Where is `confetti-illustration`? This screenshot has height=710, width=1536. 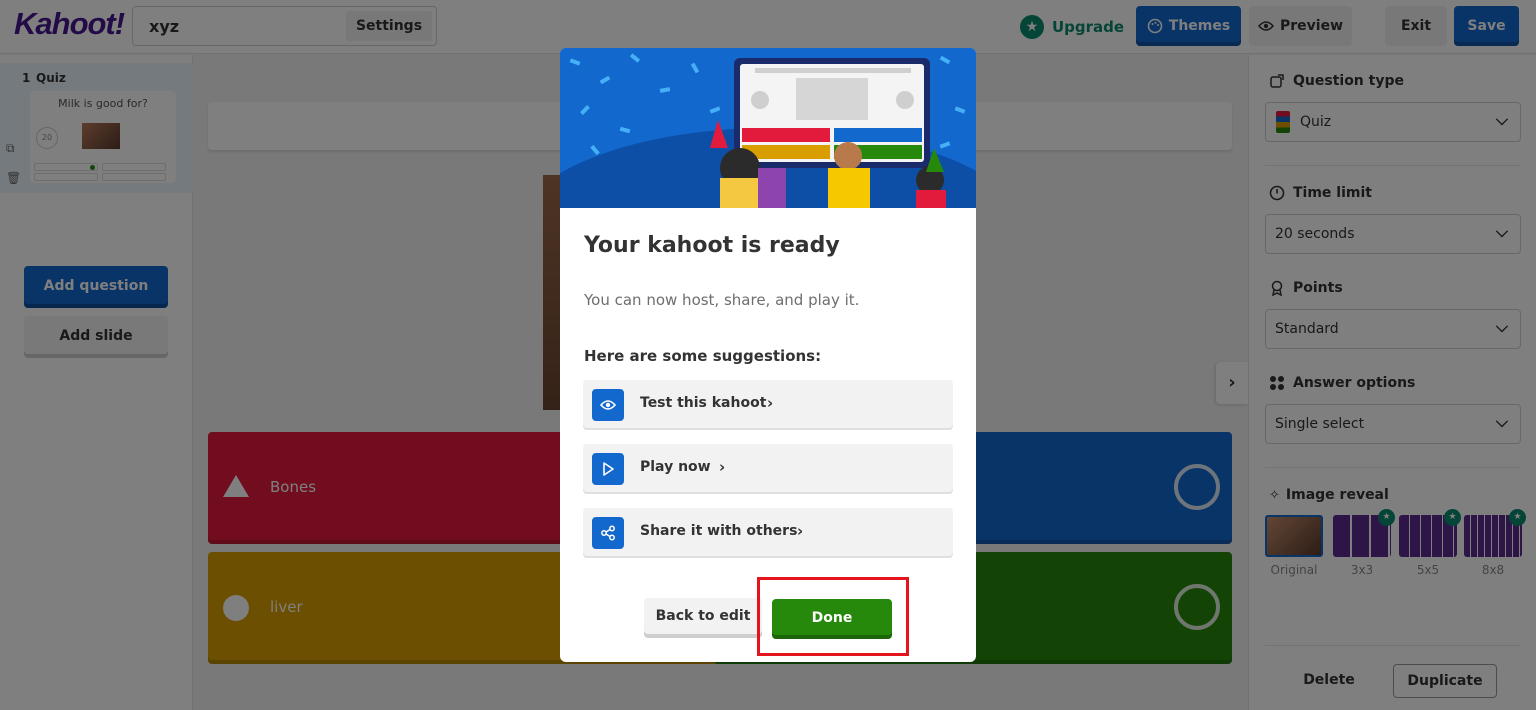 confetti-illustration is located at coordinates (768, 128).